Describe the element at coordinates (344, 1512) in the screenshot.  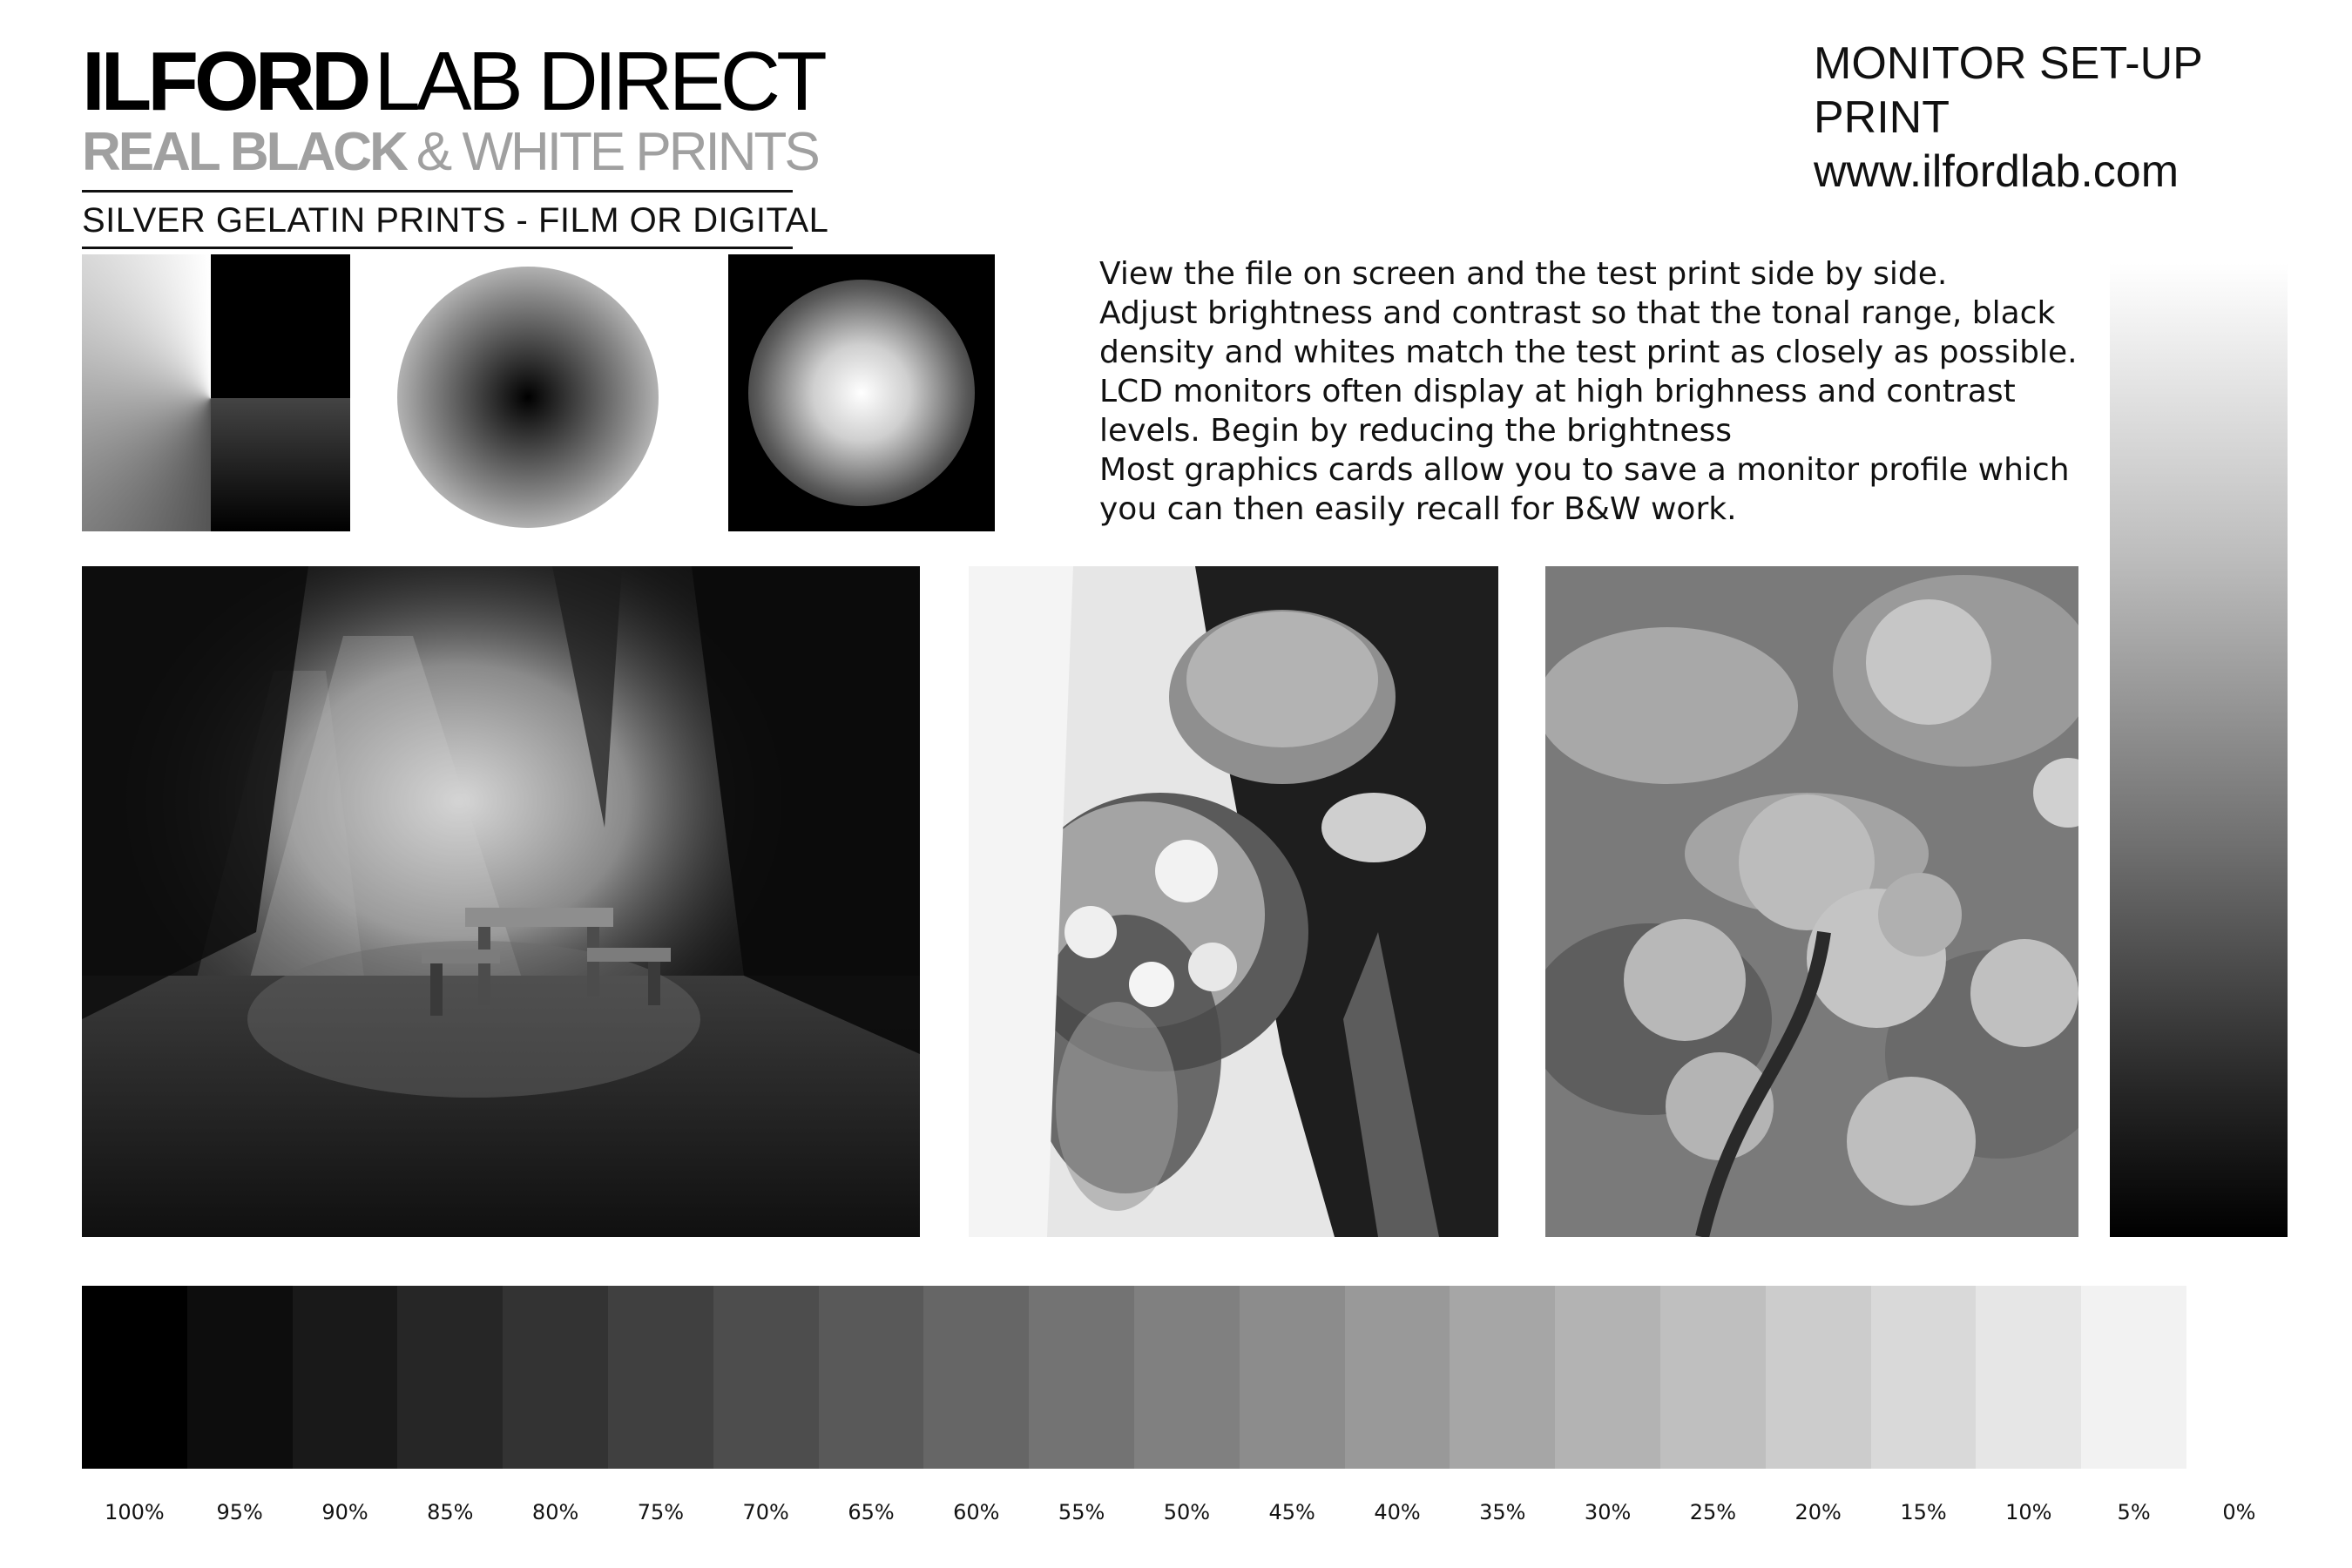
I see `wedge-label: 90%` at that location.